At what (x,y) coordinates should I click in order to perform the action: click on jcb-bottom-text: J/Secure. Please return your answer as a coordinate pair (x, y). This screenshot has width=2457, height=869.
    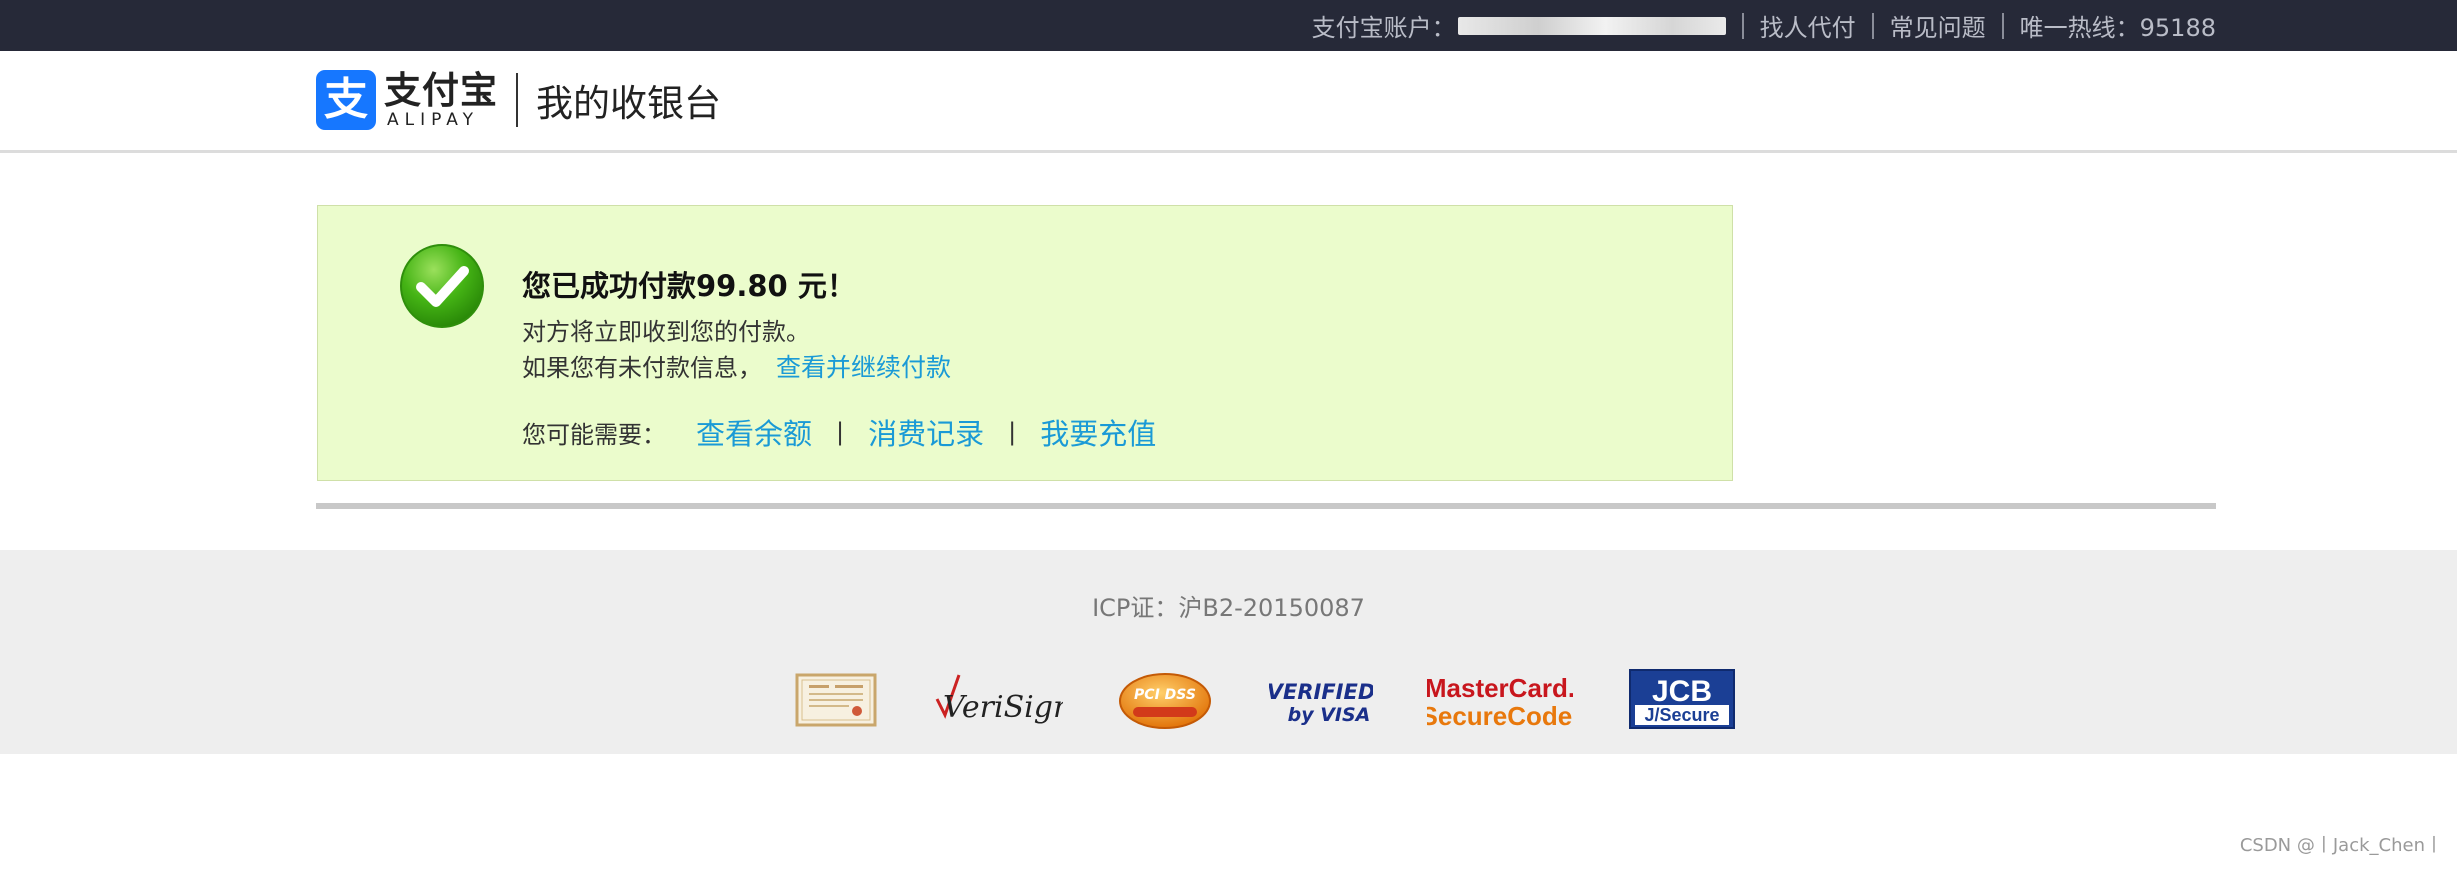
    Looking at the image, I should click on (1681, 715).